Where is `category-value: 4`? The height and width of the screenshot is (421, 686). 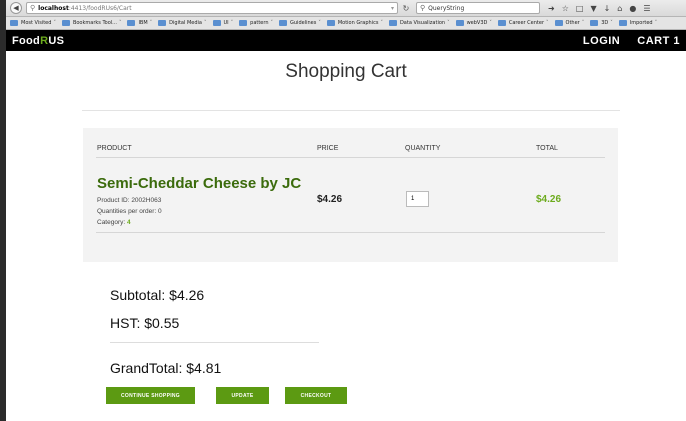
category-value: 4 is located at coordinates (129, 222).